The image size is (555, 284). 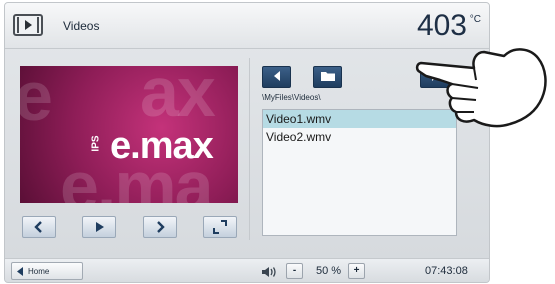 I want to click on temperature-value: 403, so click(x=441, y=25).